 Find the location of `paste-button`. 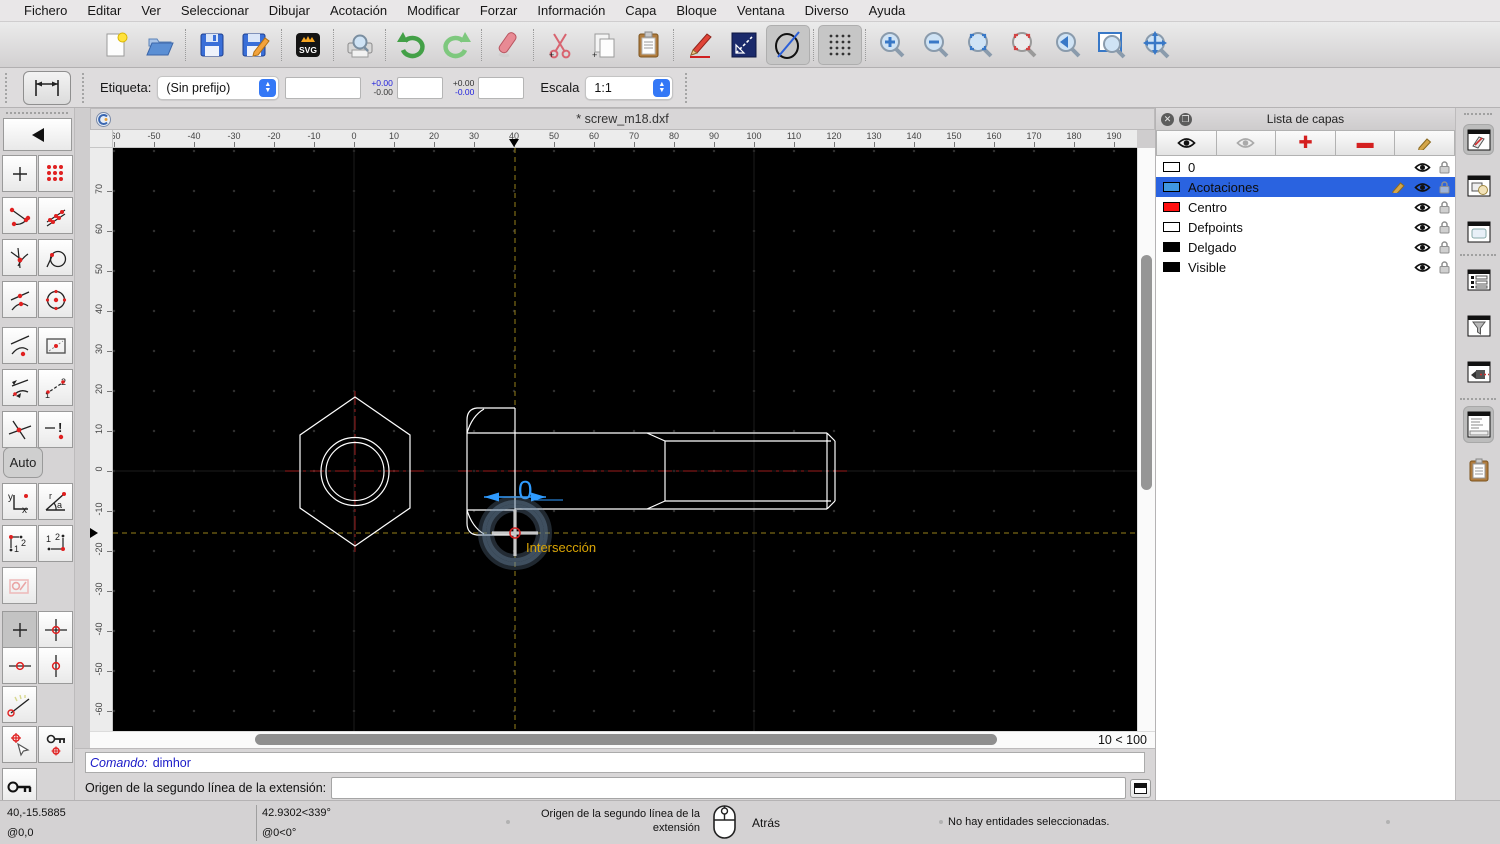

paste-button is located at coordinates (648, 45).